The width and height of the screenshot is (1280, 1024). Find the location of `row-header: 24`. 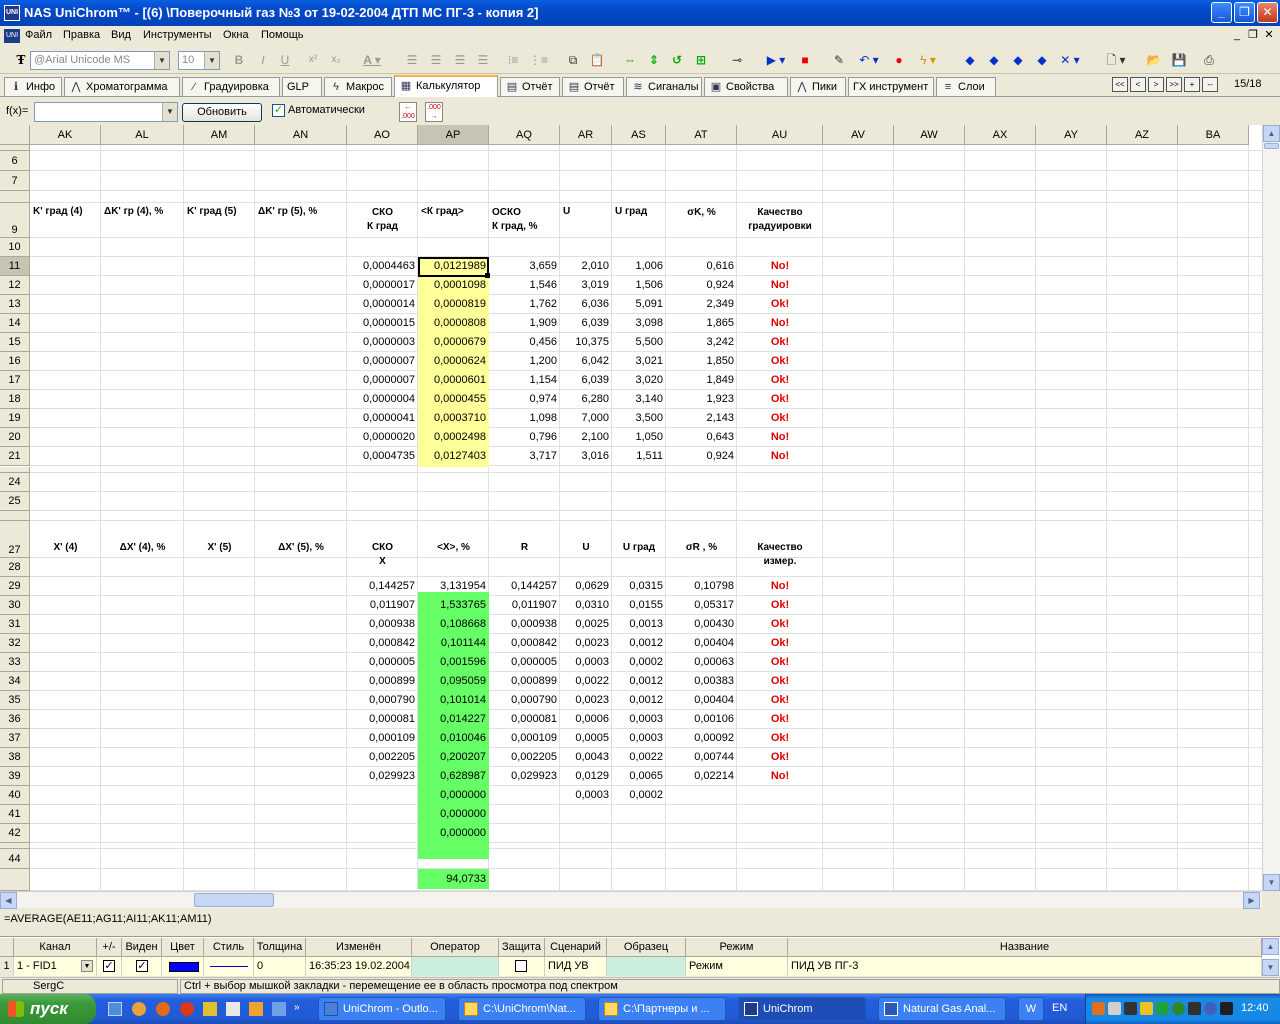

row-header: 24 is located at coordinates (15, 482).